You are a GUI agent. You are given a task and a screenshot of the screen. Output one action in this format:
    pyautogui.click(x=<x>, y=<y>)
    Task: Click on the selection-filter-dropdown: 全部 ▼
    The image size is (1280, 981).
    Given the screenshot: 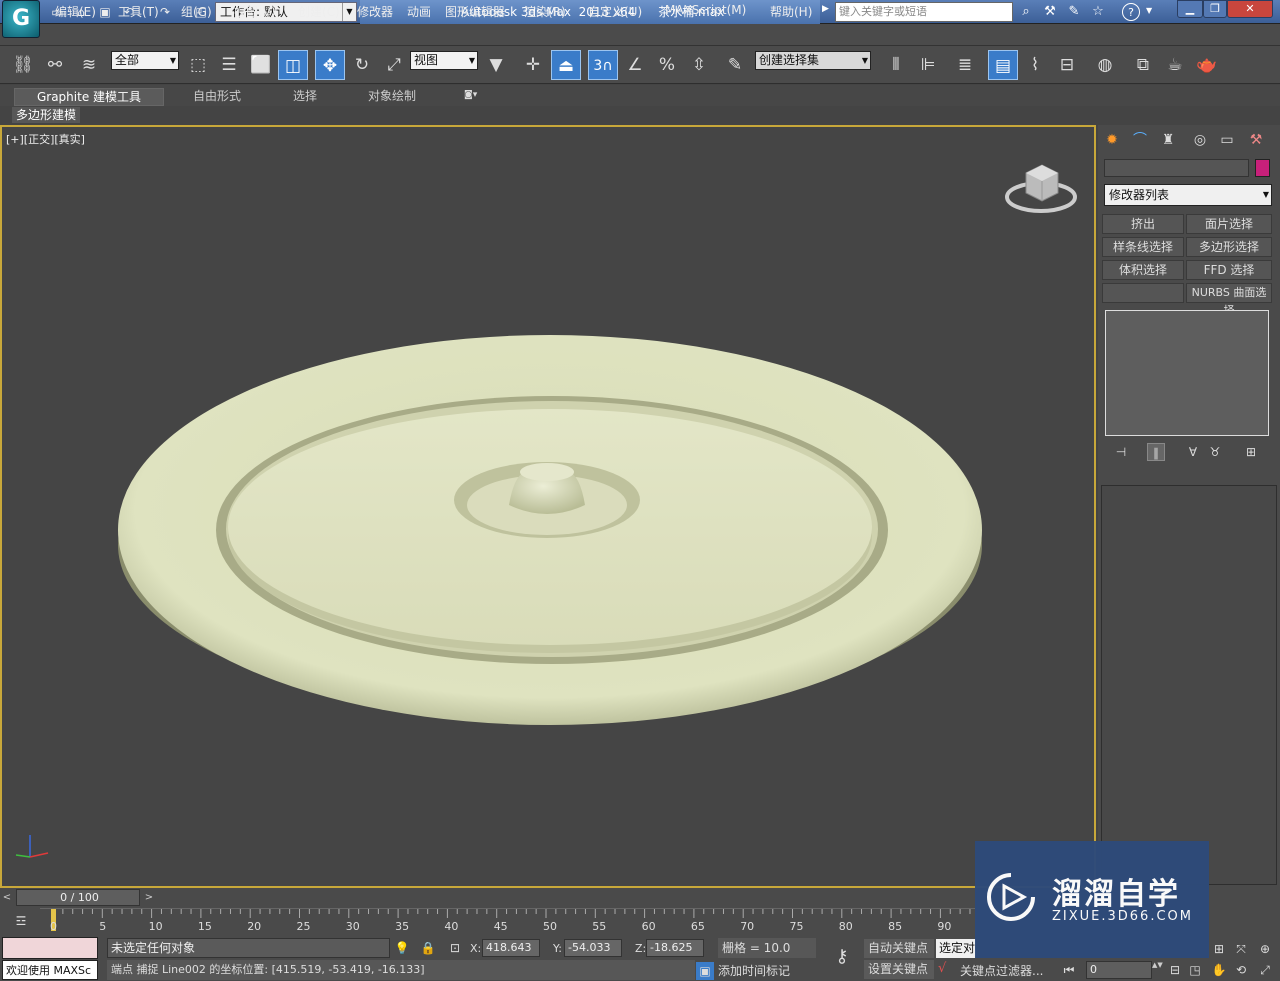 What is the action you would take?
    pyautogui.click(x=145, y=60)
    